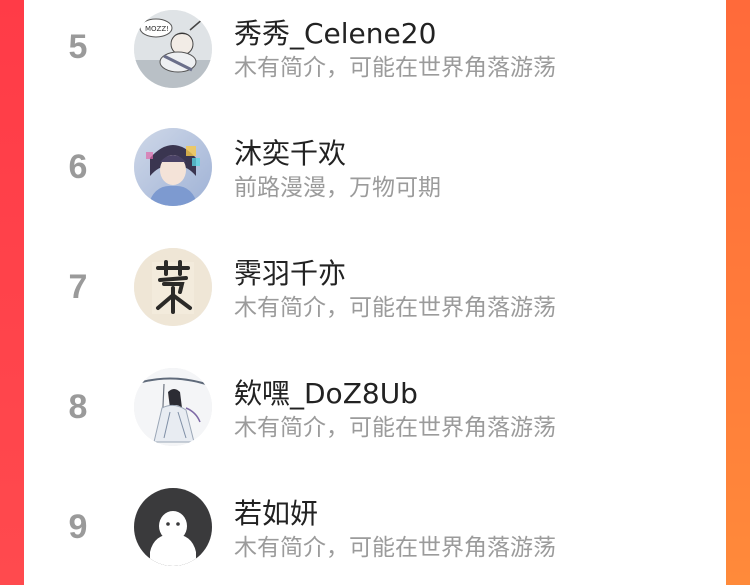 The width and height of the screenshot is (750, 585). I want to click on svg-text: MOZZ!, so click(157, 29).